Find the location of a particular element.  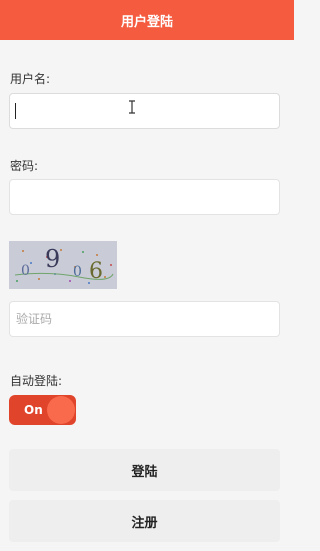

password-label: 密码: is located at coordinates (24, 166).